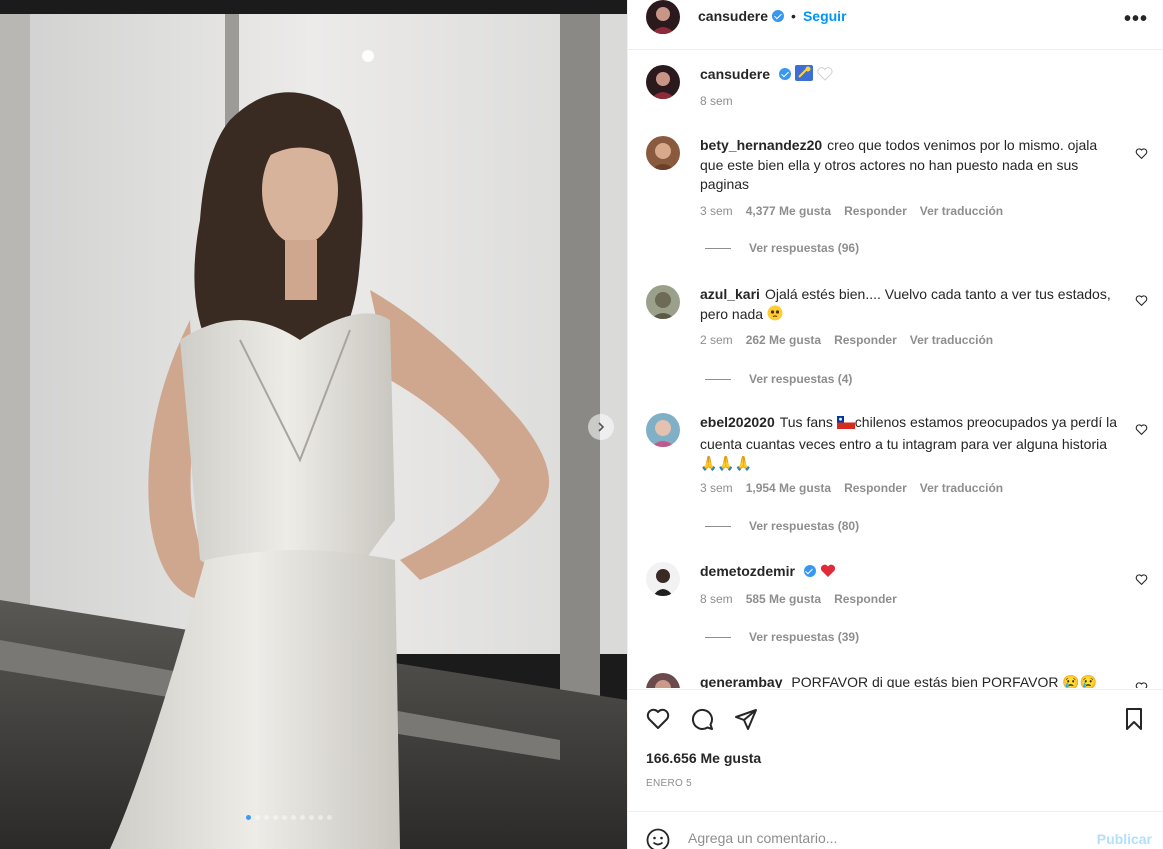  Describe the element at coordinates (702, 719) in the screenshot. I see `comment-bubble-icon` at that location.